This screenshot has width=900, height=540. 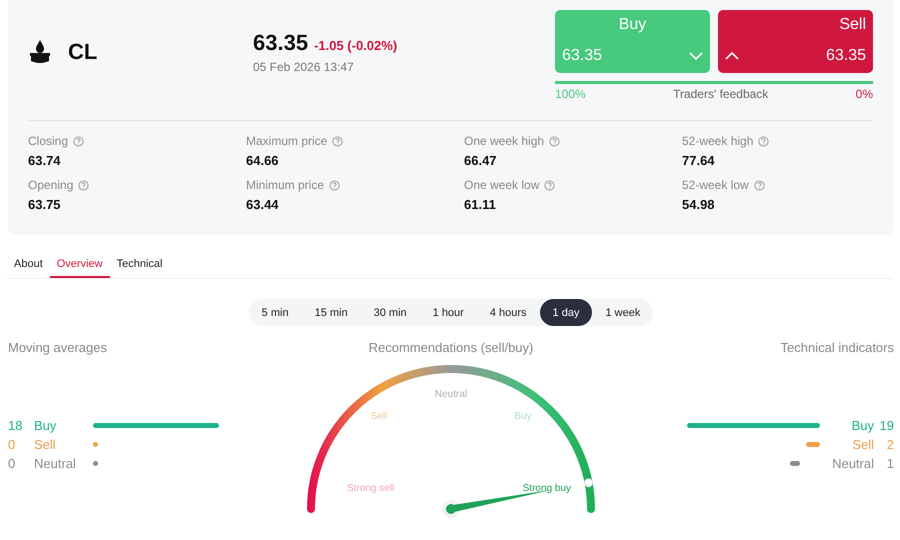 I want to click on tab: About, so click(x=28, y=265).